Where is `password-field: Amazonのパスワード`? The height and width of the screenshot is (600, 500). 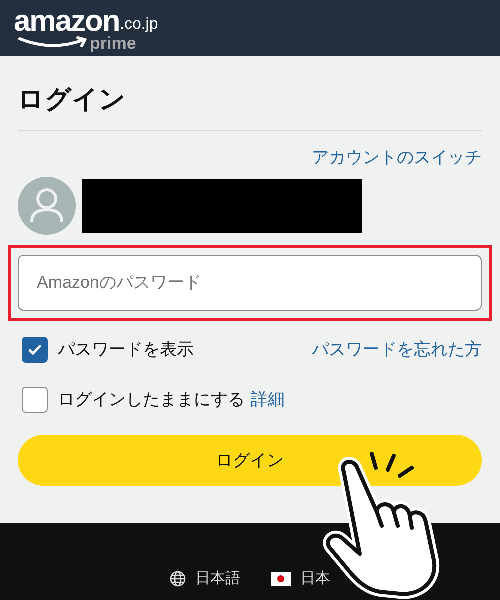
password-field: Amazonのパスワード is located at coordinates (250, 283).